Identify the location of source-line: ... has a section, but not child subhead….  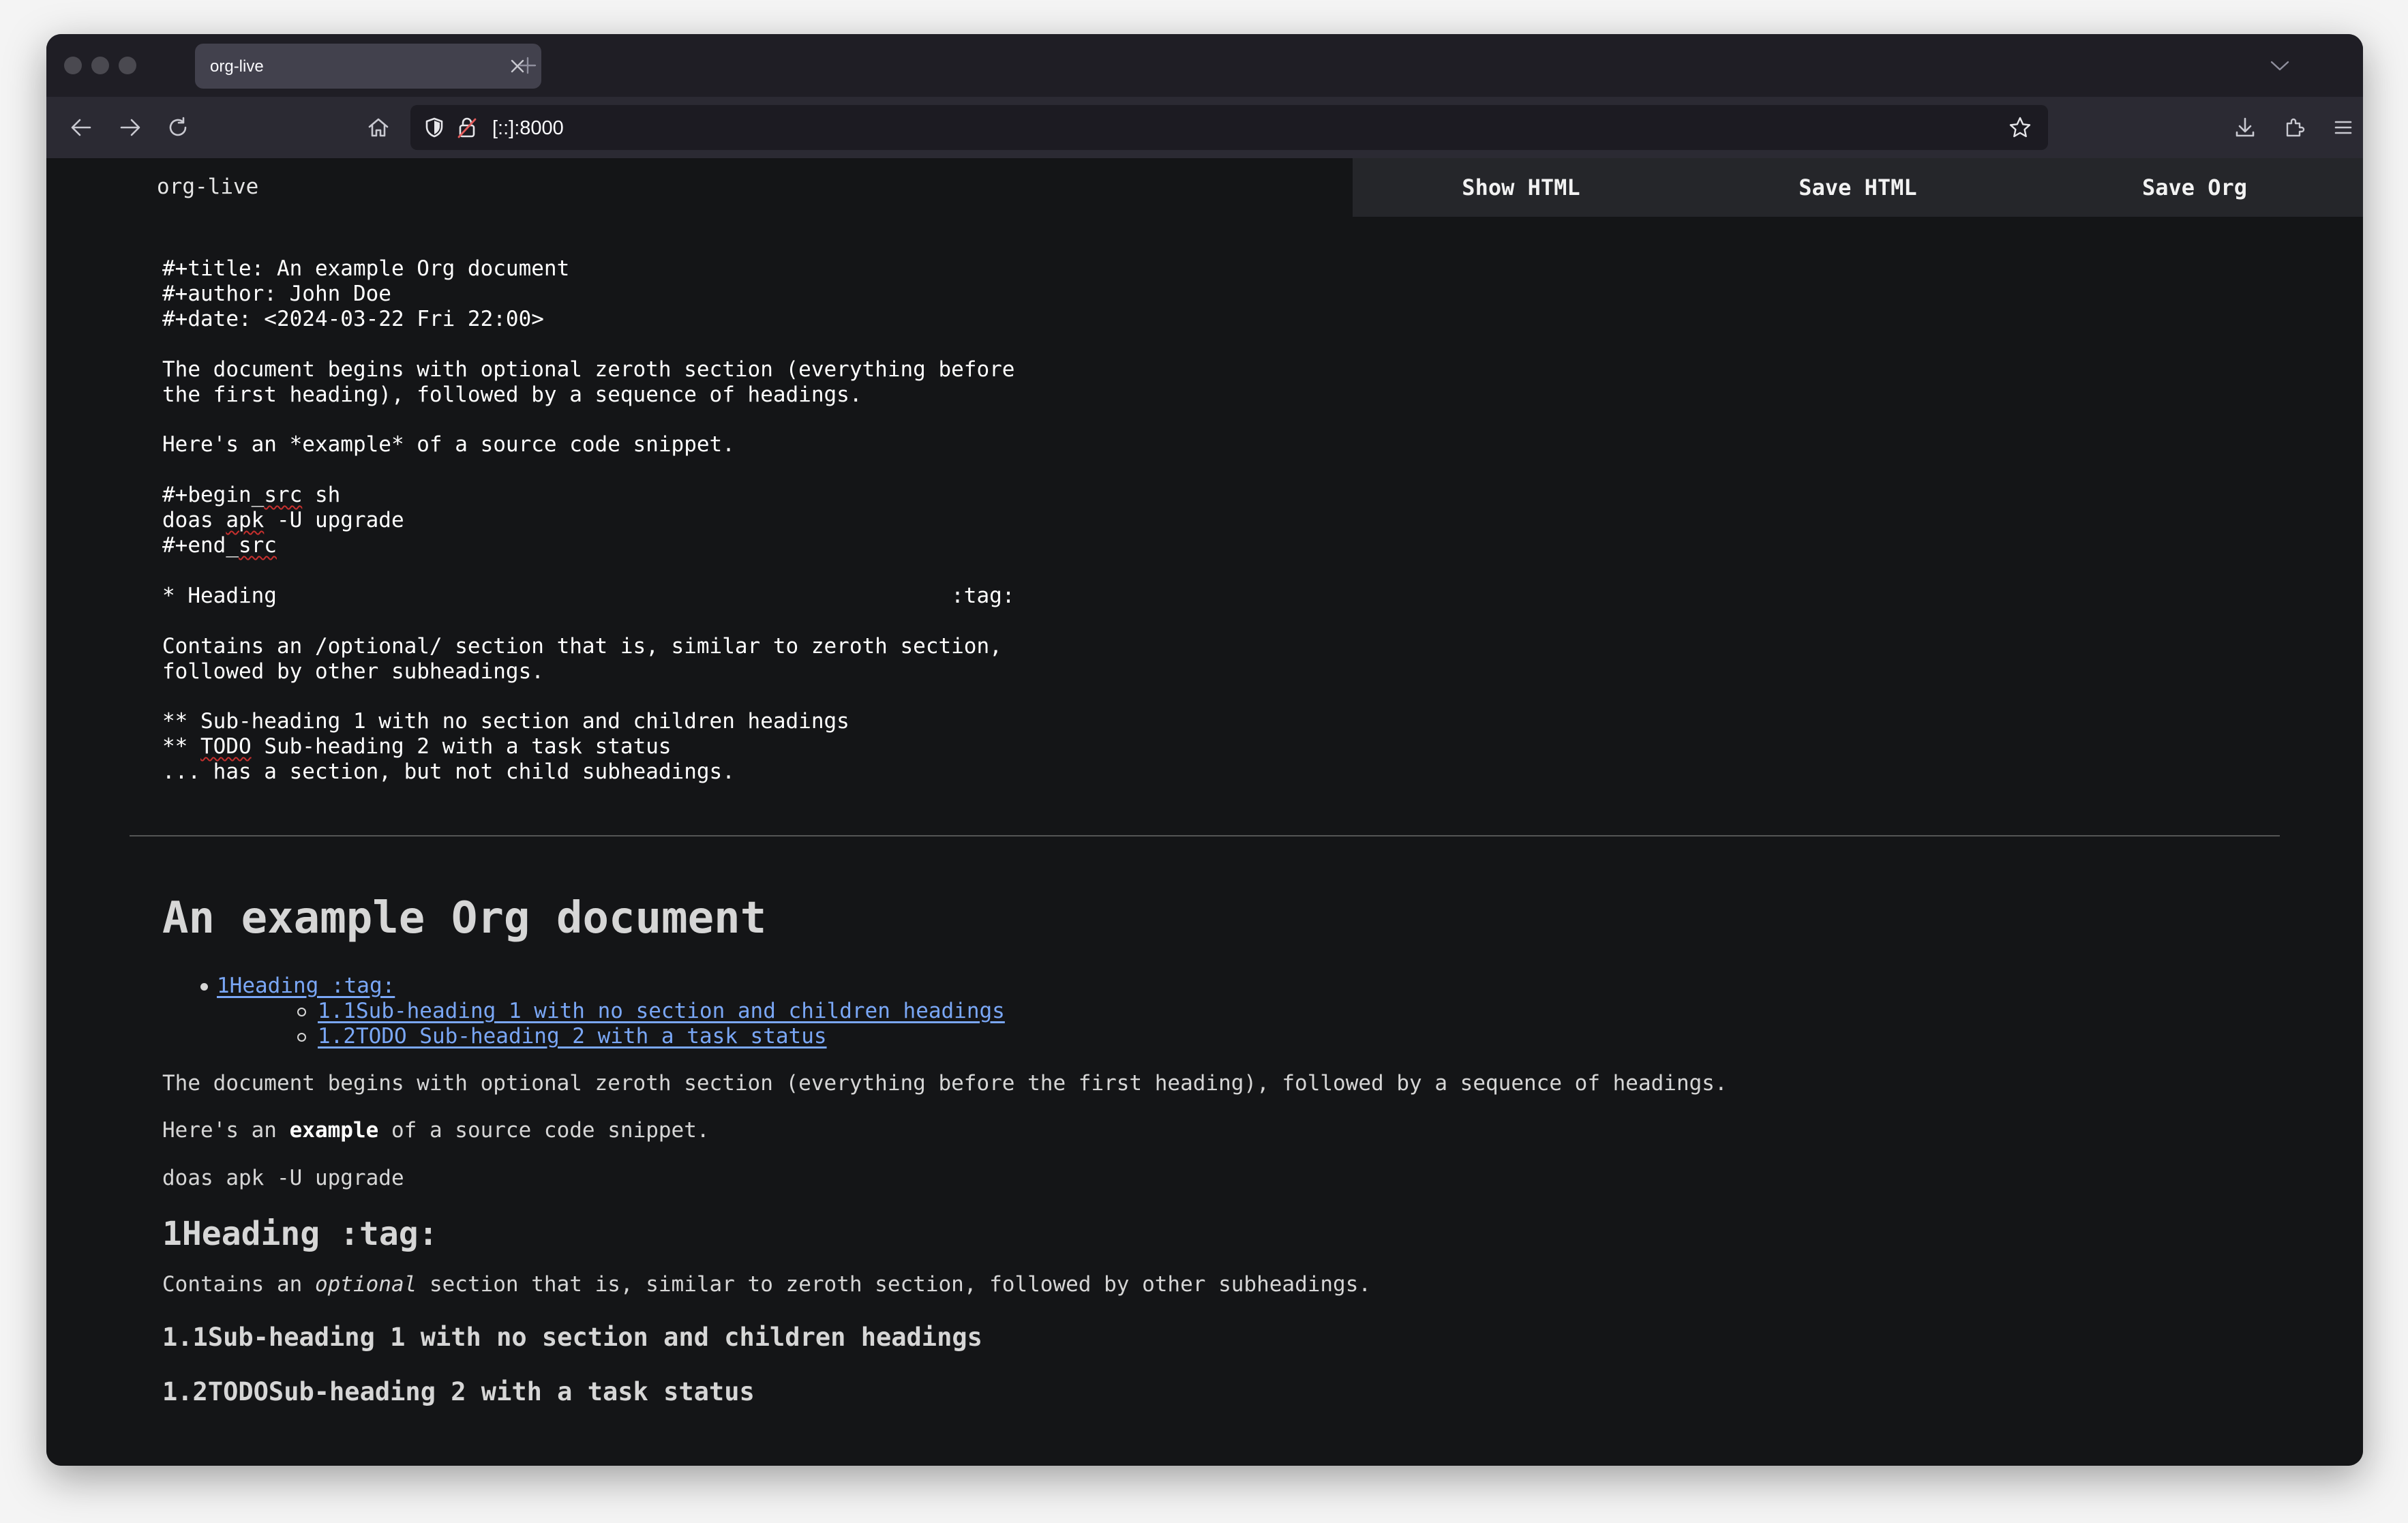
(448, 772).